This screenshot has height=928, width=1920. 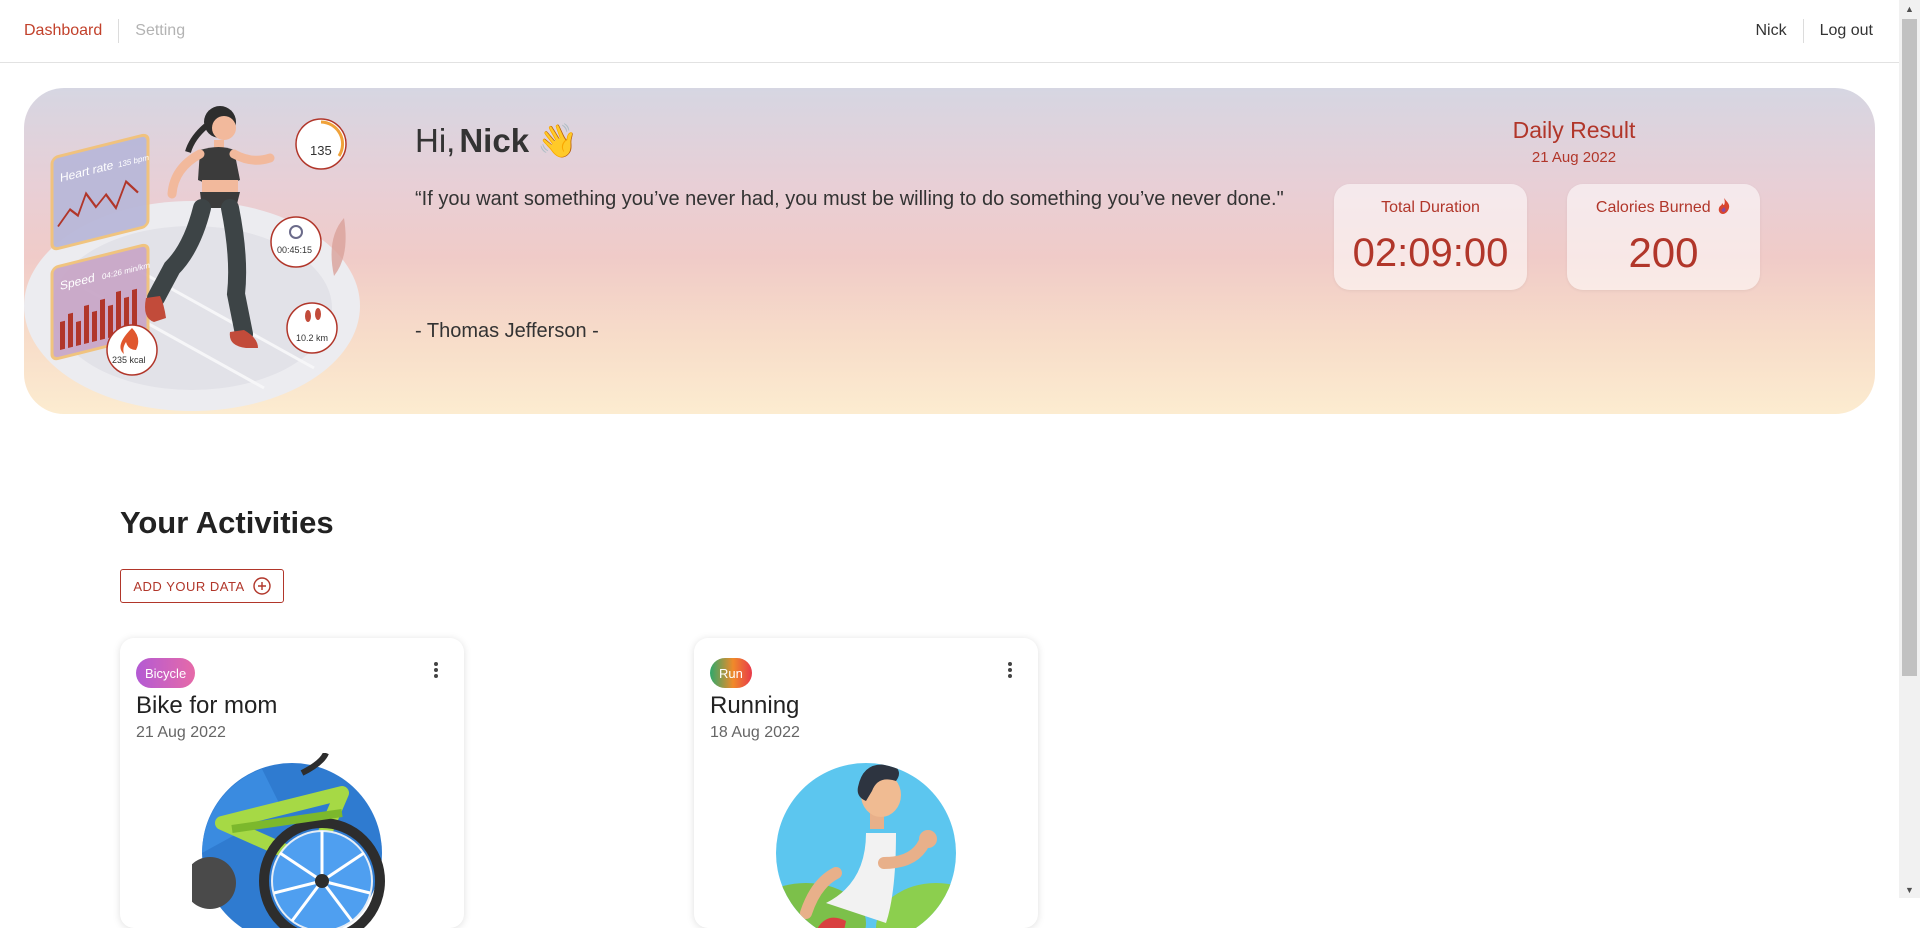 I want to click on distance-bubble: 10.2 km, so click(x=312, y=328).